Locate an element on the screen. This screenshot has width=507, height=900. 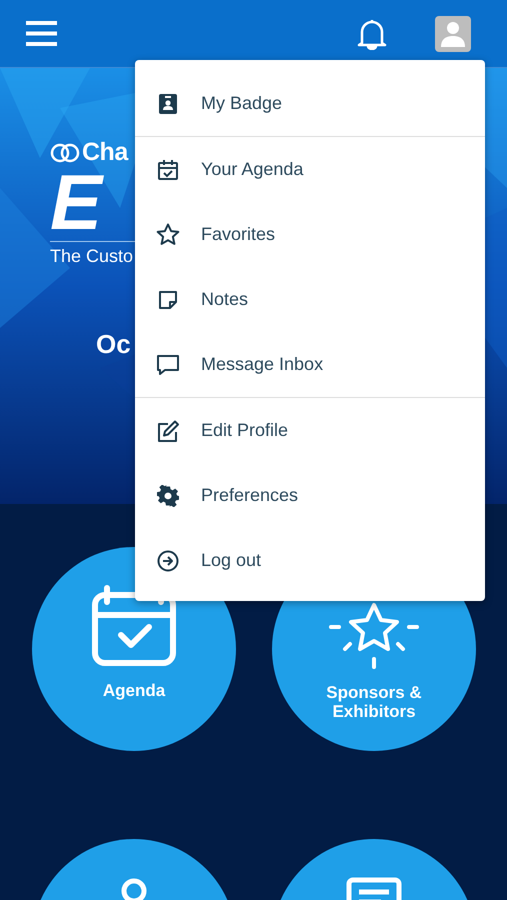
tagline: The Custo is located at coordinates (92, 256).